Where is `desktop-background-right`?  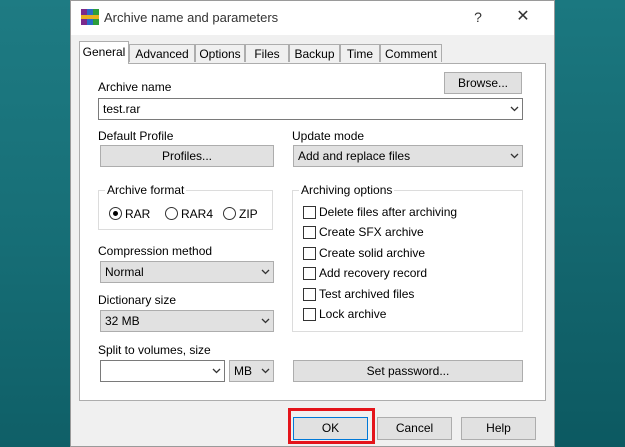 desktop-background-right is located at coordinates (590, 223).